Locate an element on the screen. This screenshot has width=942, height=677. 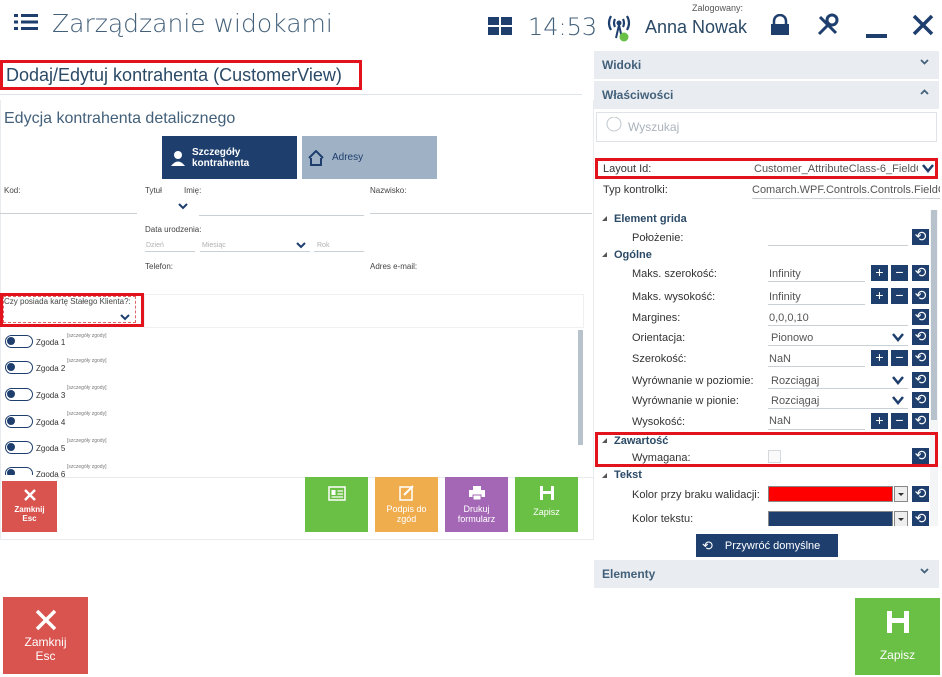
save-button: Zapisz is located at coordinates (897, 636).